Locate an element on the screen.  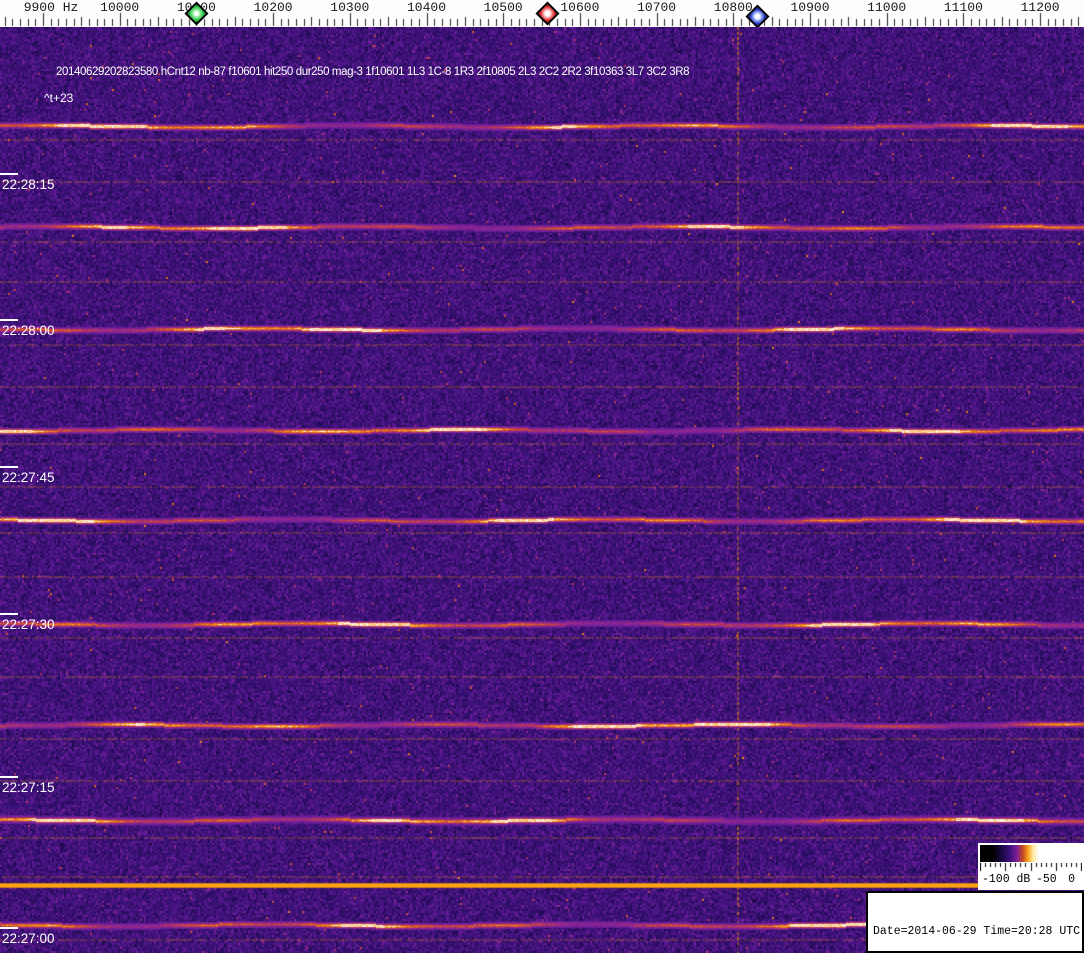
db-scale-ticks is located at coordinates (1031, 868).